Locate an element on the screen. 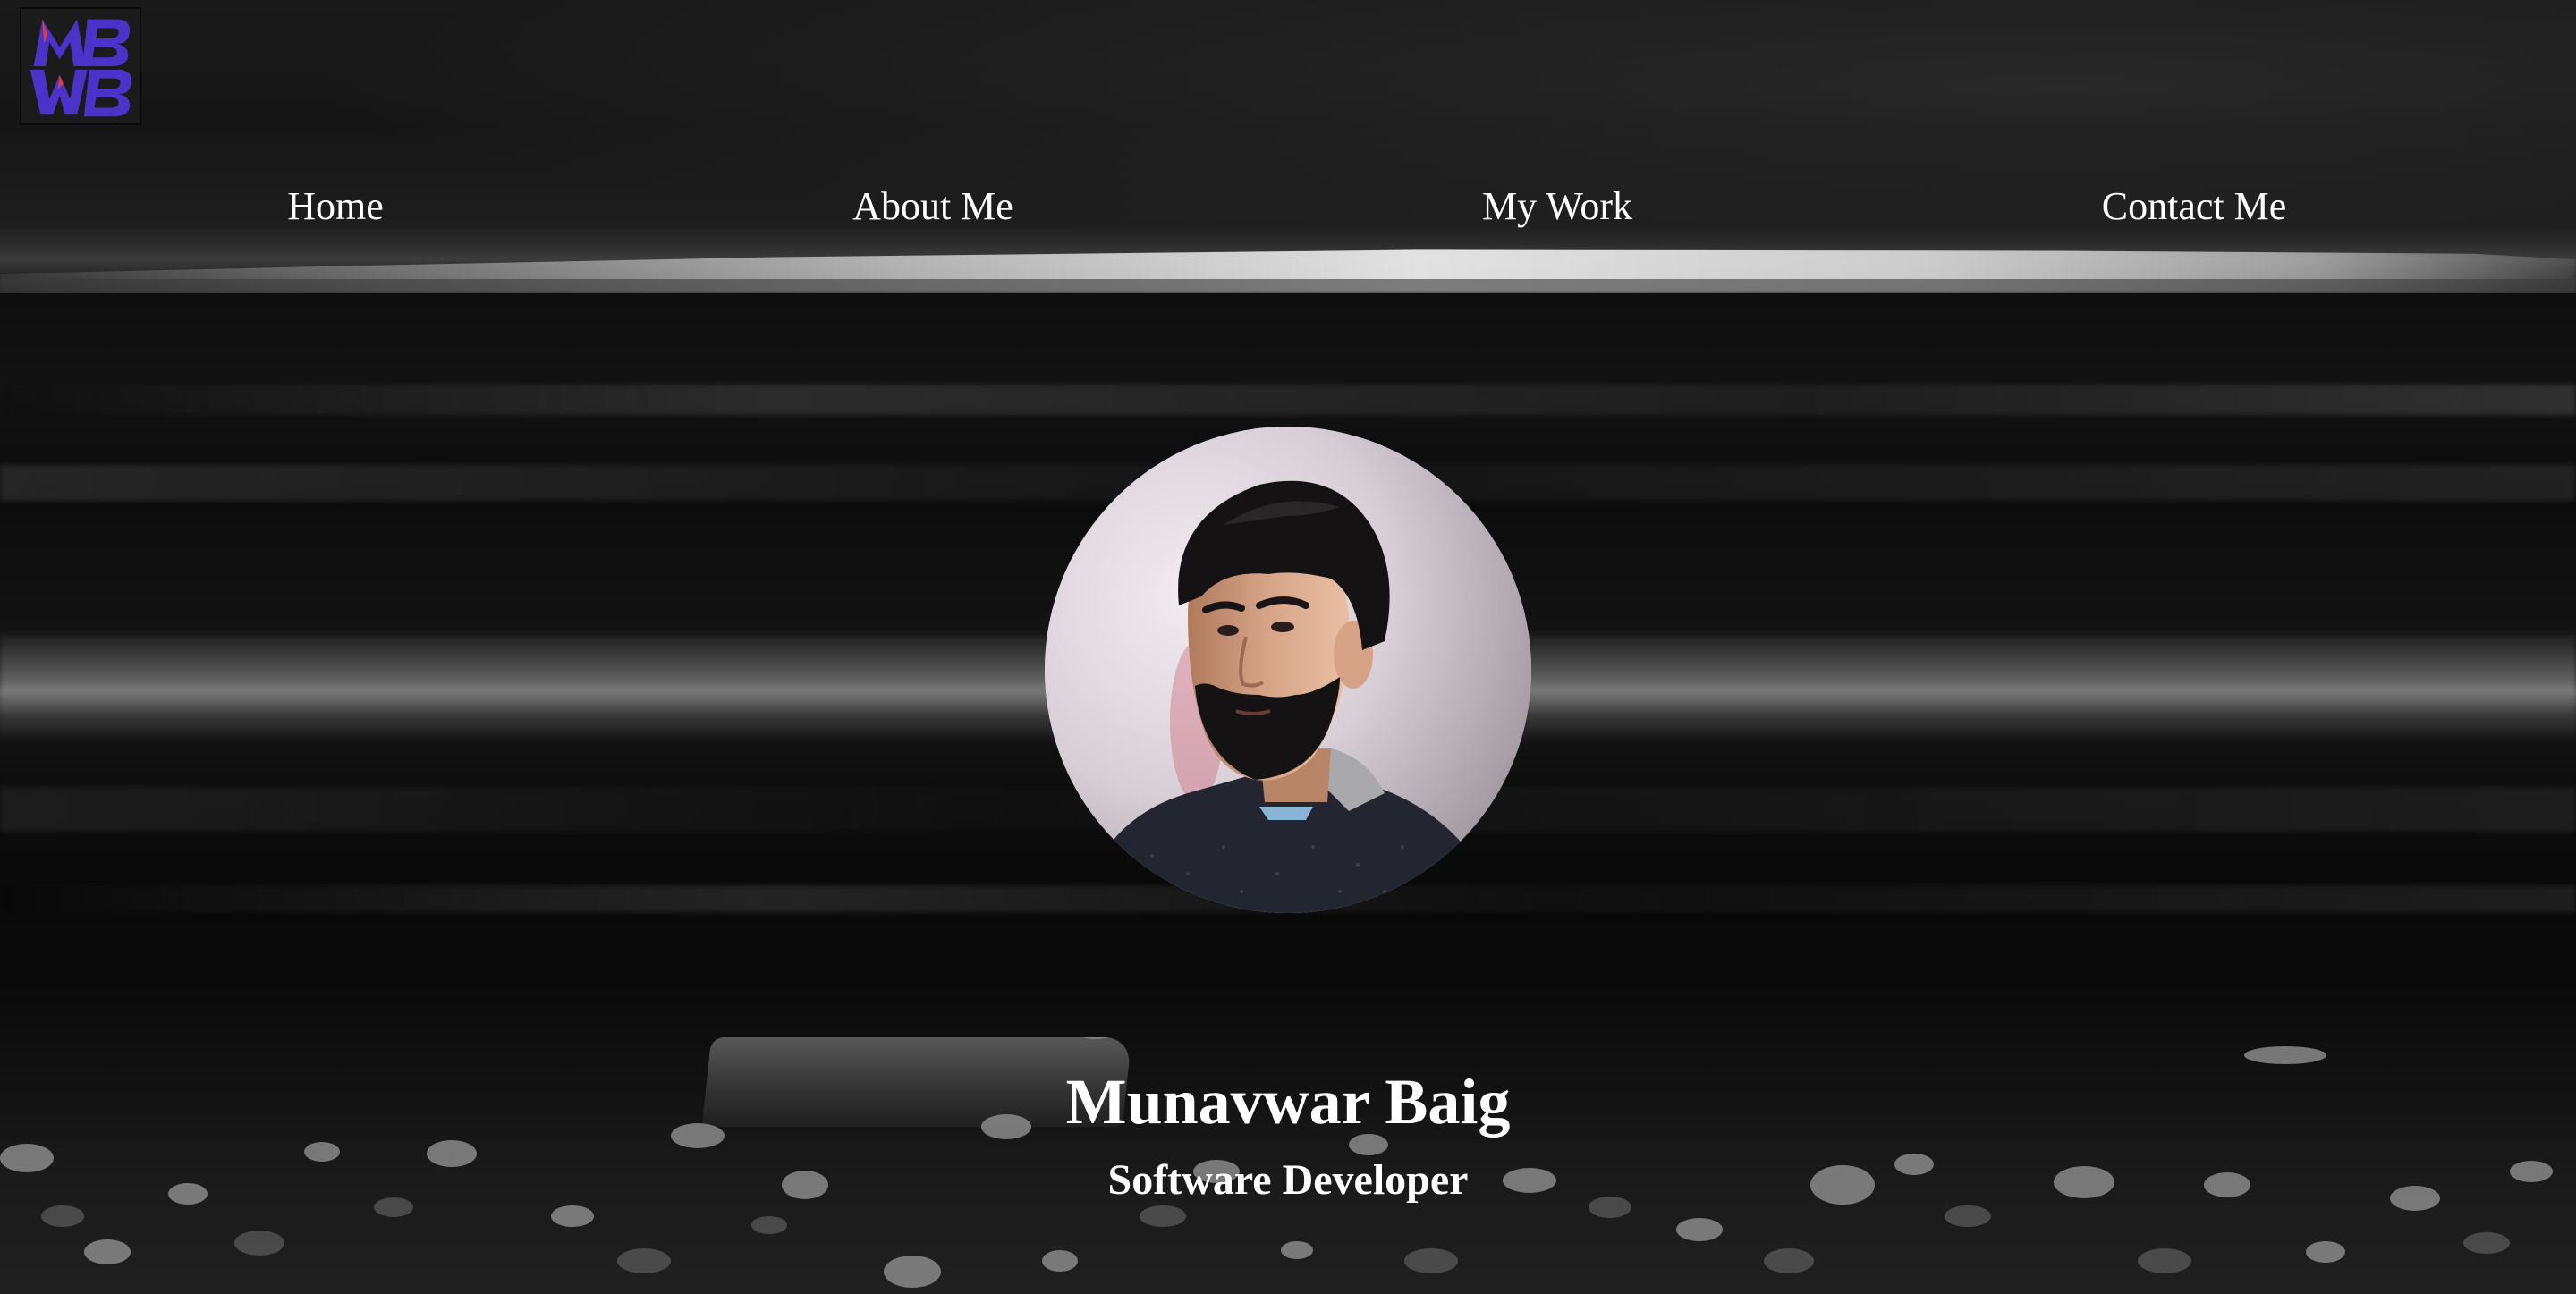  profile-photo-icon is located at coordinates (1288, 670).